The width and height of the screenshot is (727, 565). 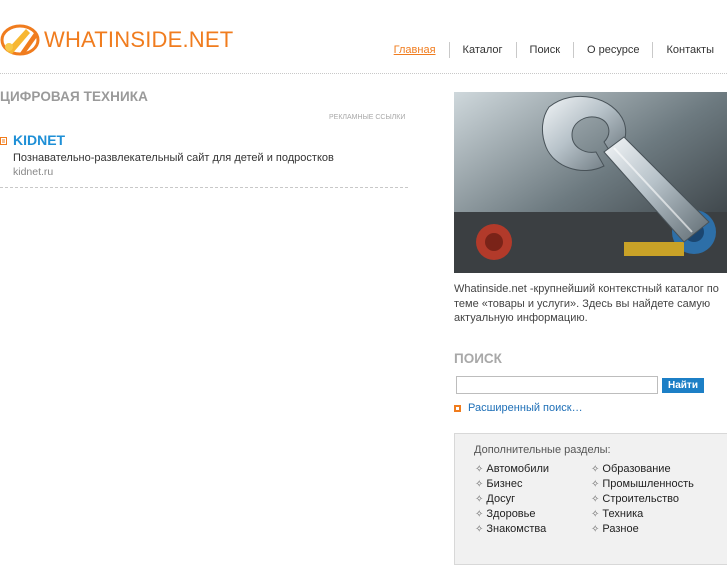 I want to click on extra-item-label: Досуг, so click(x=501, y=499).